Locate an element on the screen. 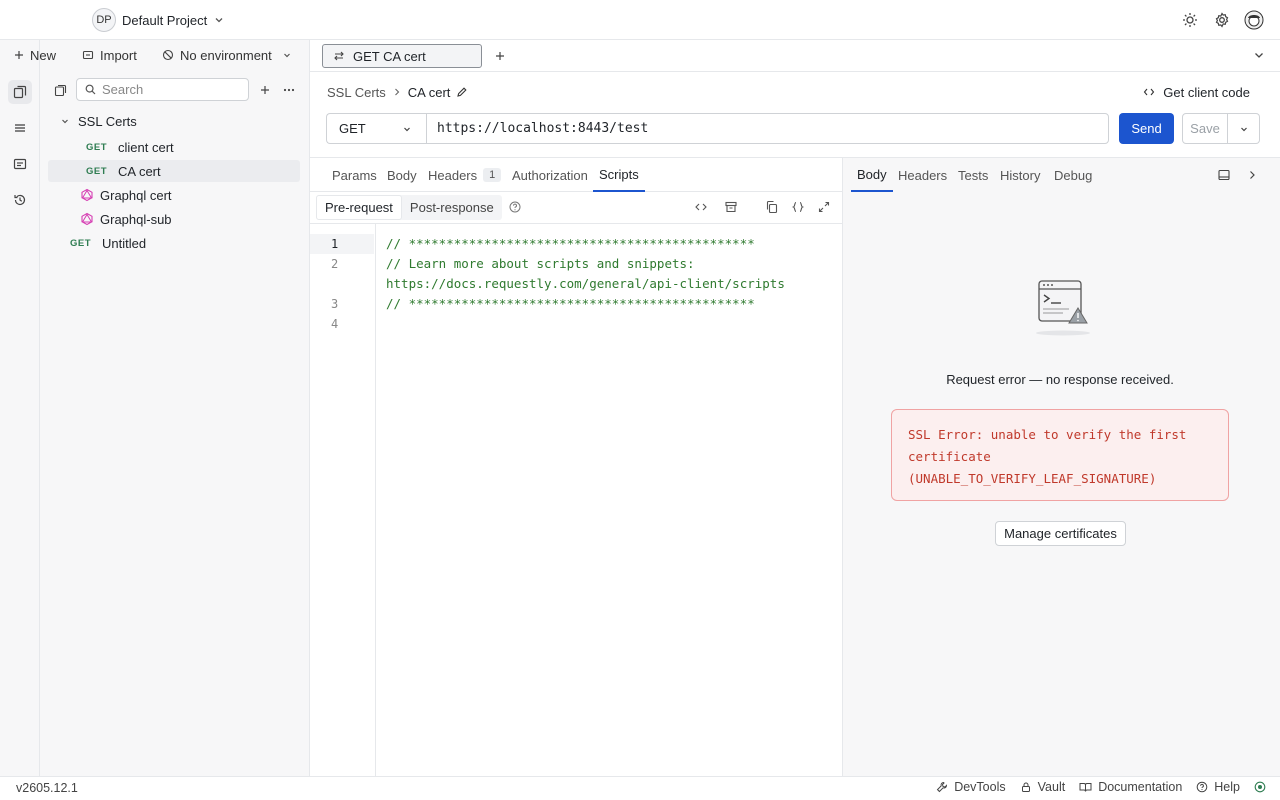 The width and height of the screenshot is (1280, 800). url-input: https://localhost:8443/test is located at coordinates (767, 128).